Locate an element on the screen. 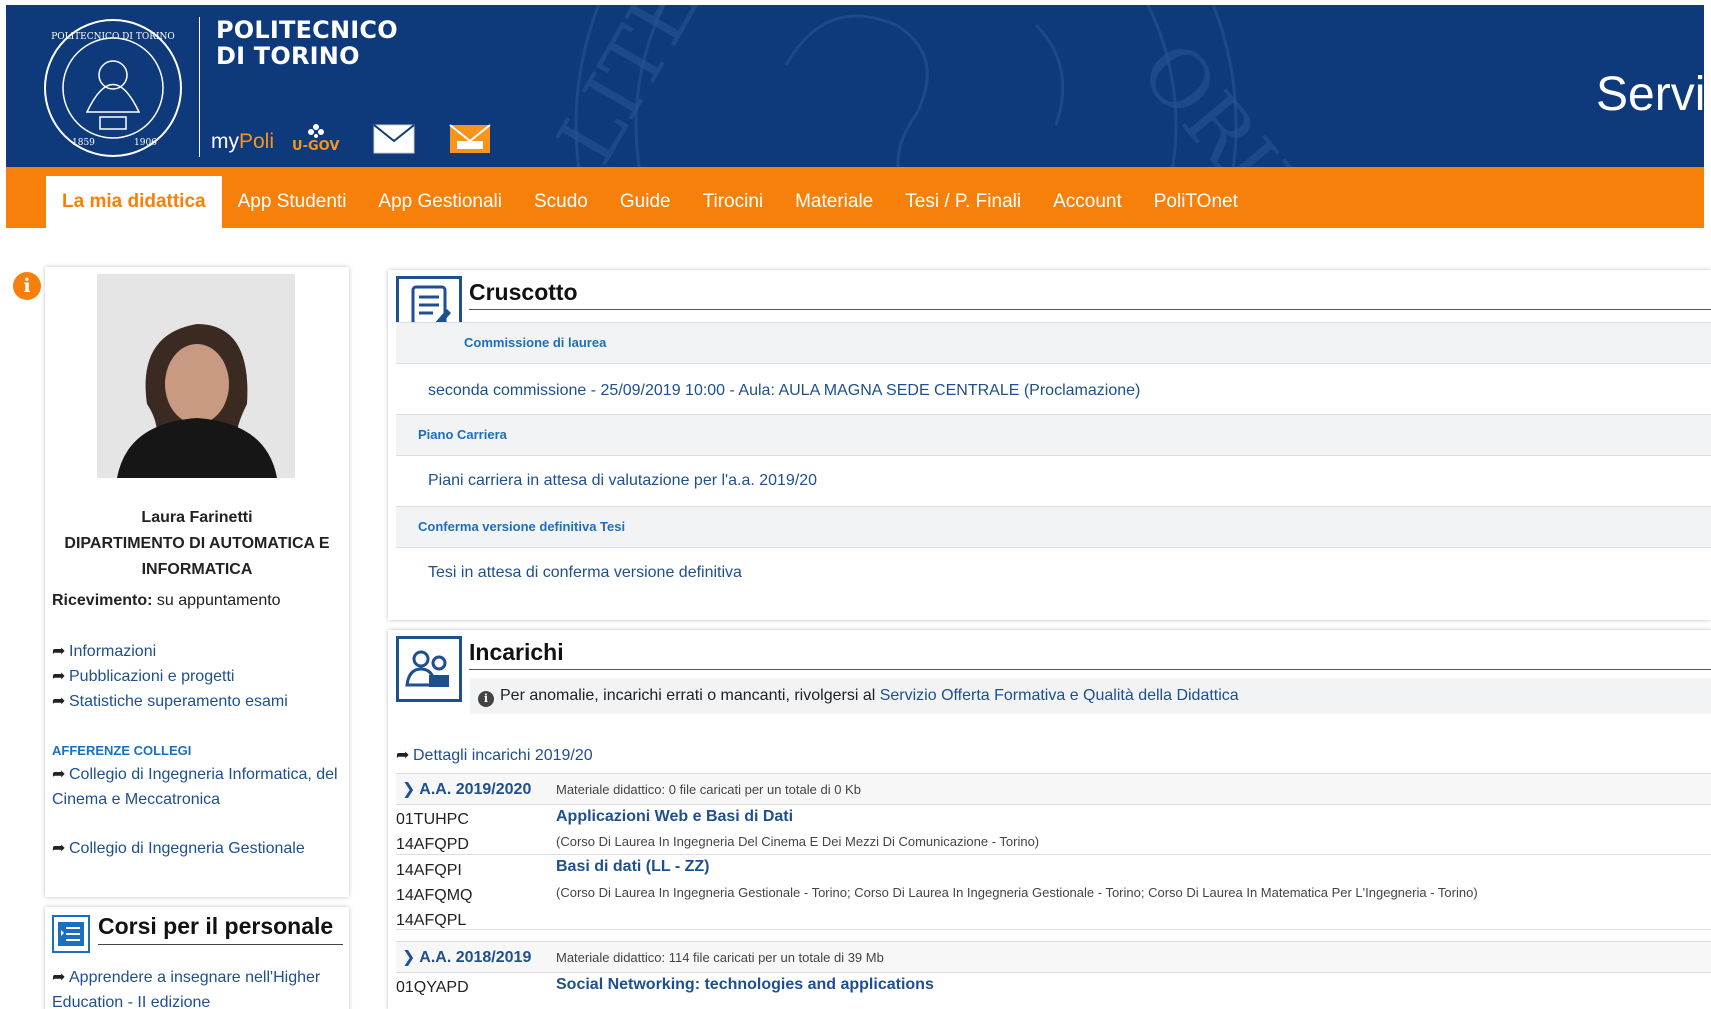 This screenshot has width=1711, height=1009. svg-text: POLITECNICO DI TORINO is located at coordinates (113, 37).